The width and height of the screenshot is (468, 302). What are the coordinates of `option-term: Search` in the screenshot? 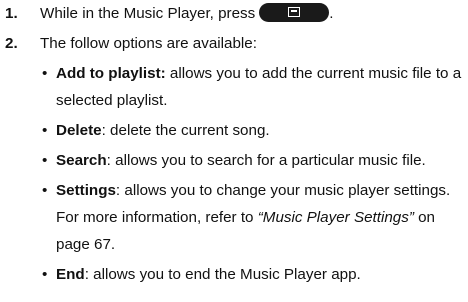 It's located at (81, 160).